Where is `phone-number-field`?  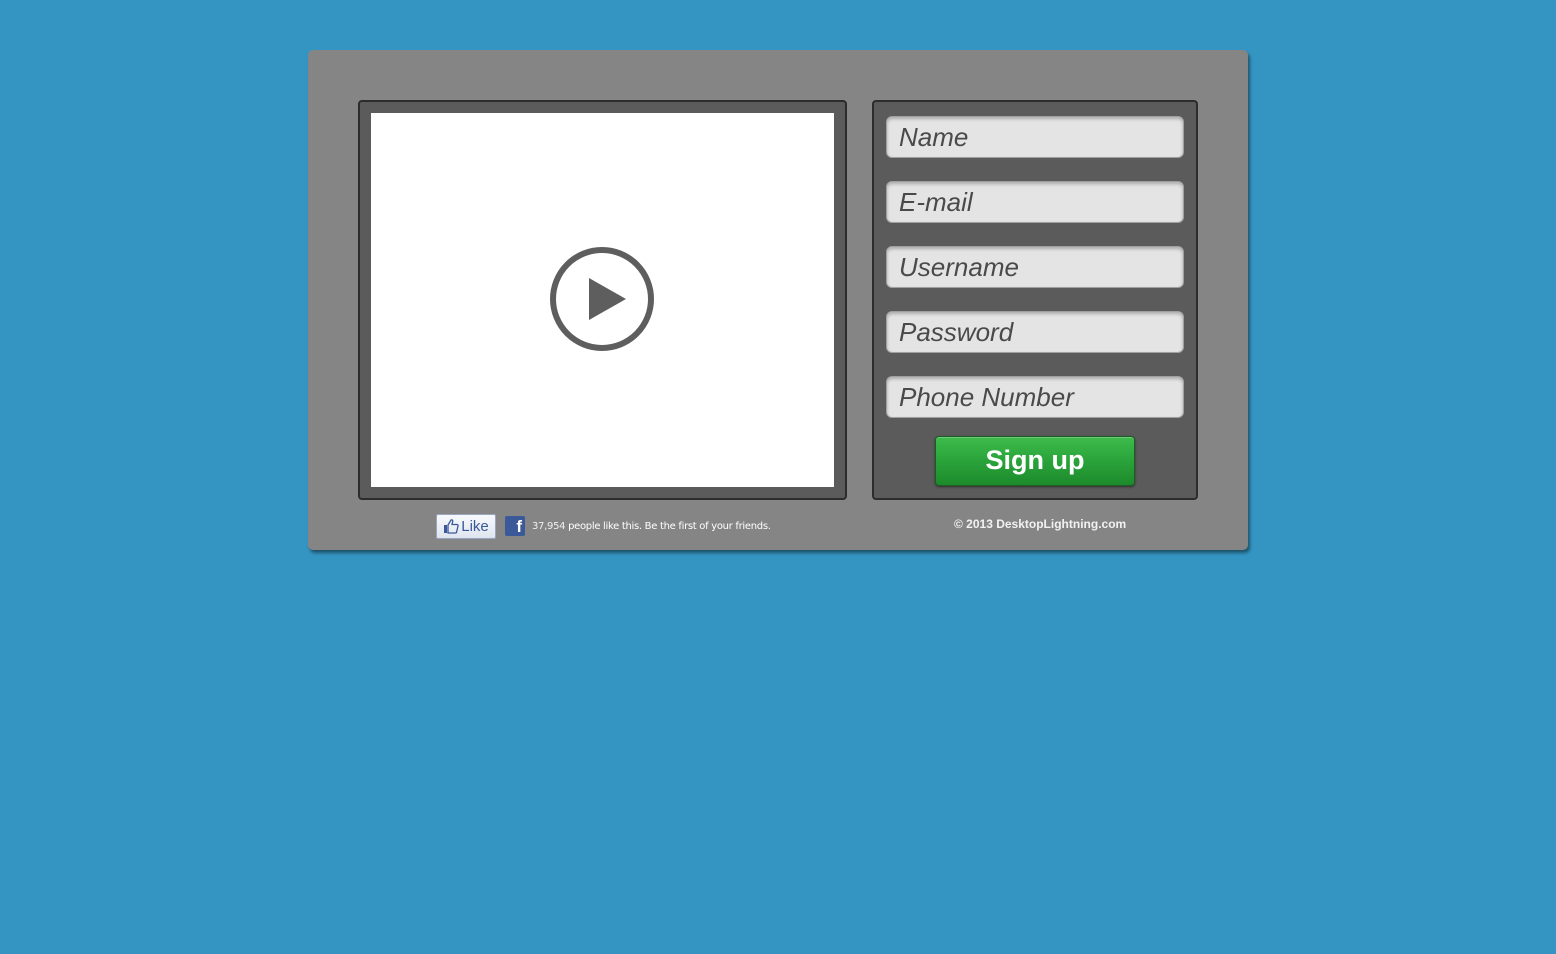 phone-number-field is located at coordinates (1035, 397).